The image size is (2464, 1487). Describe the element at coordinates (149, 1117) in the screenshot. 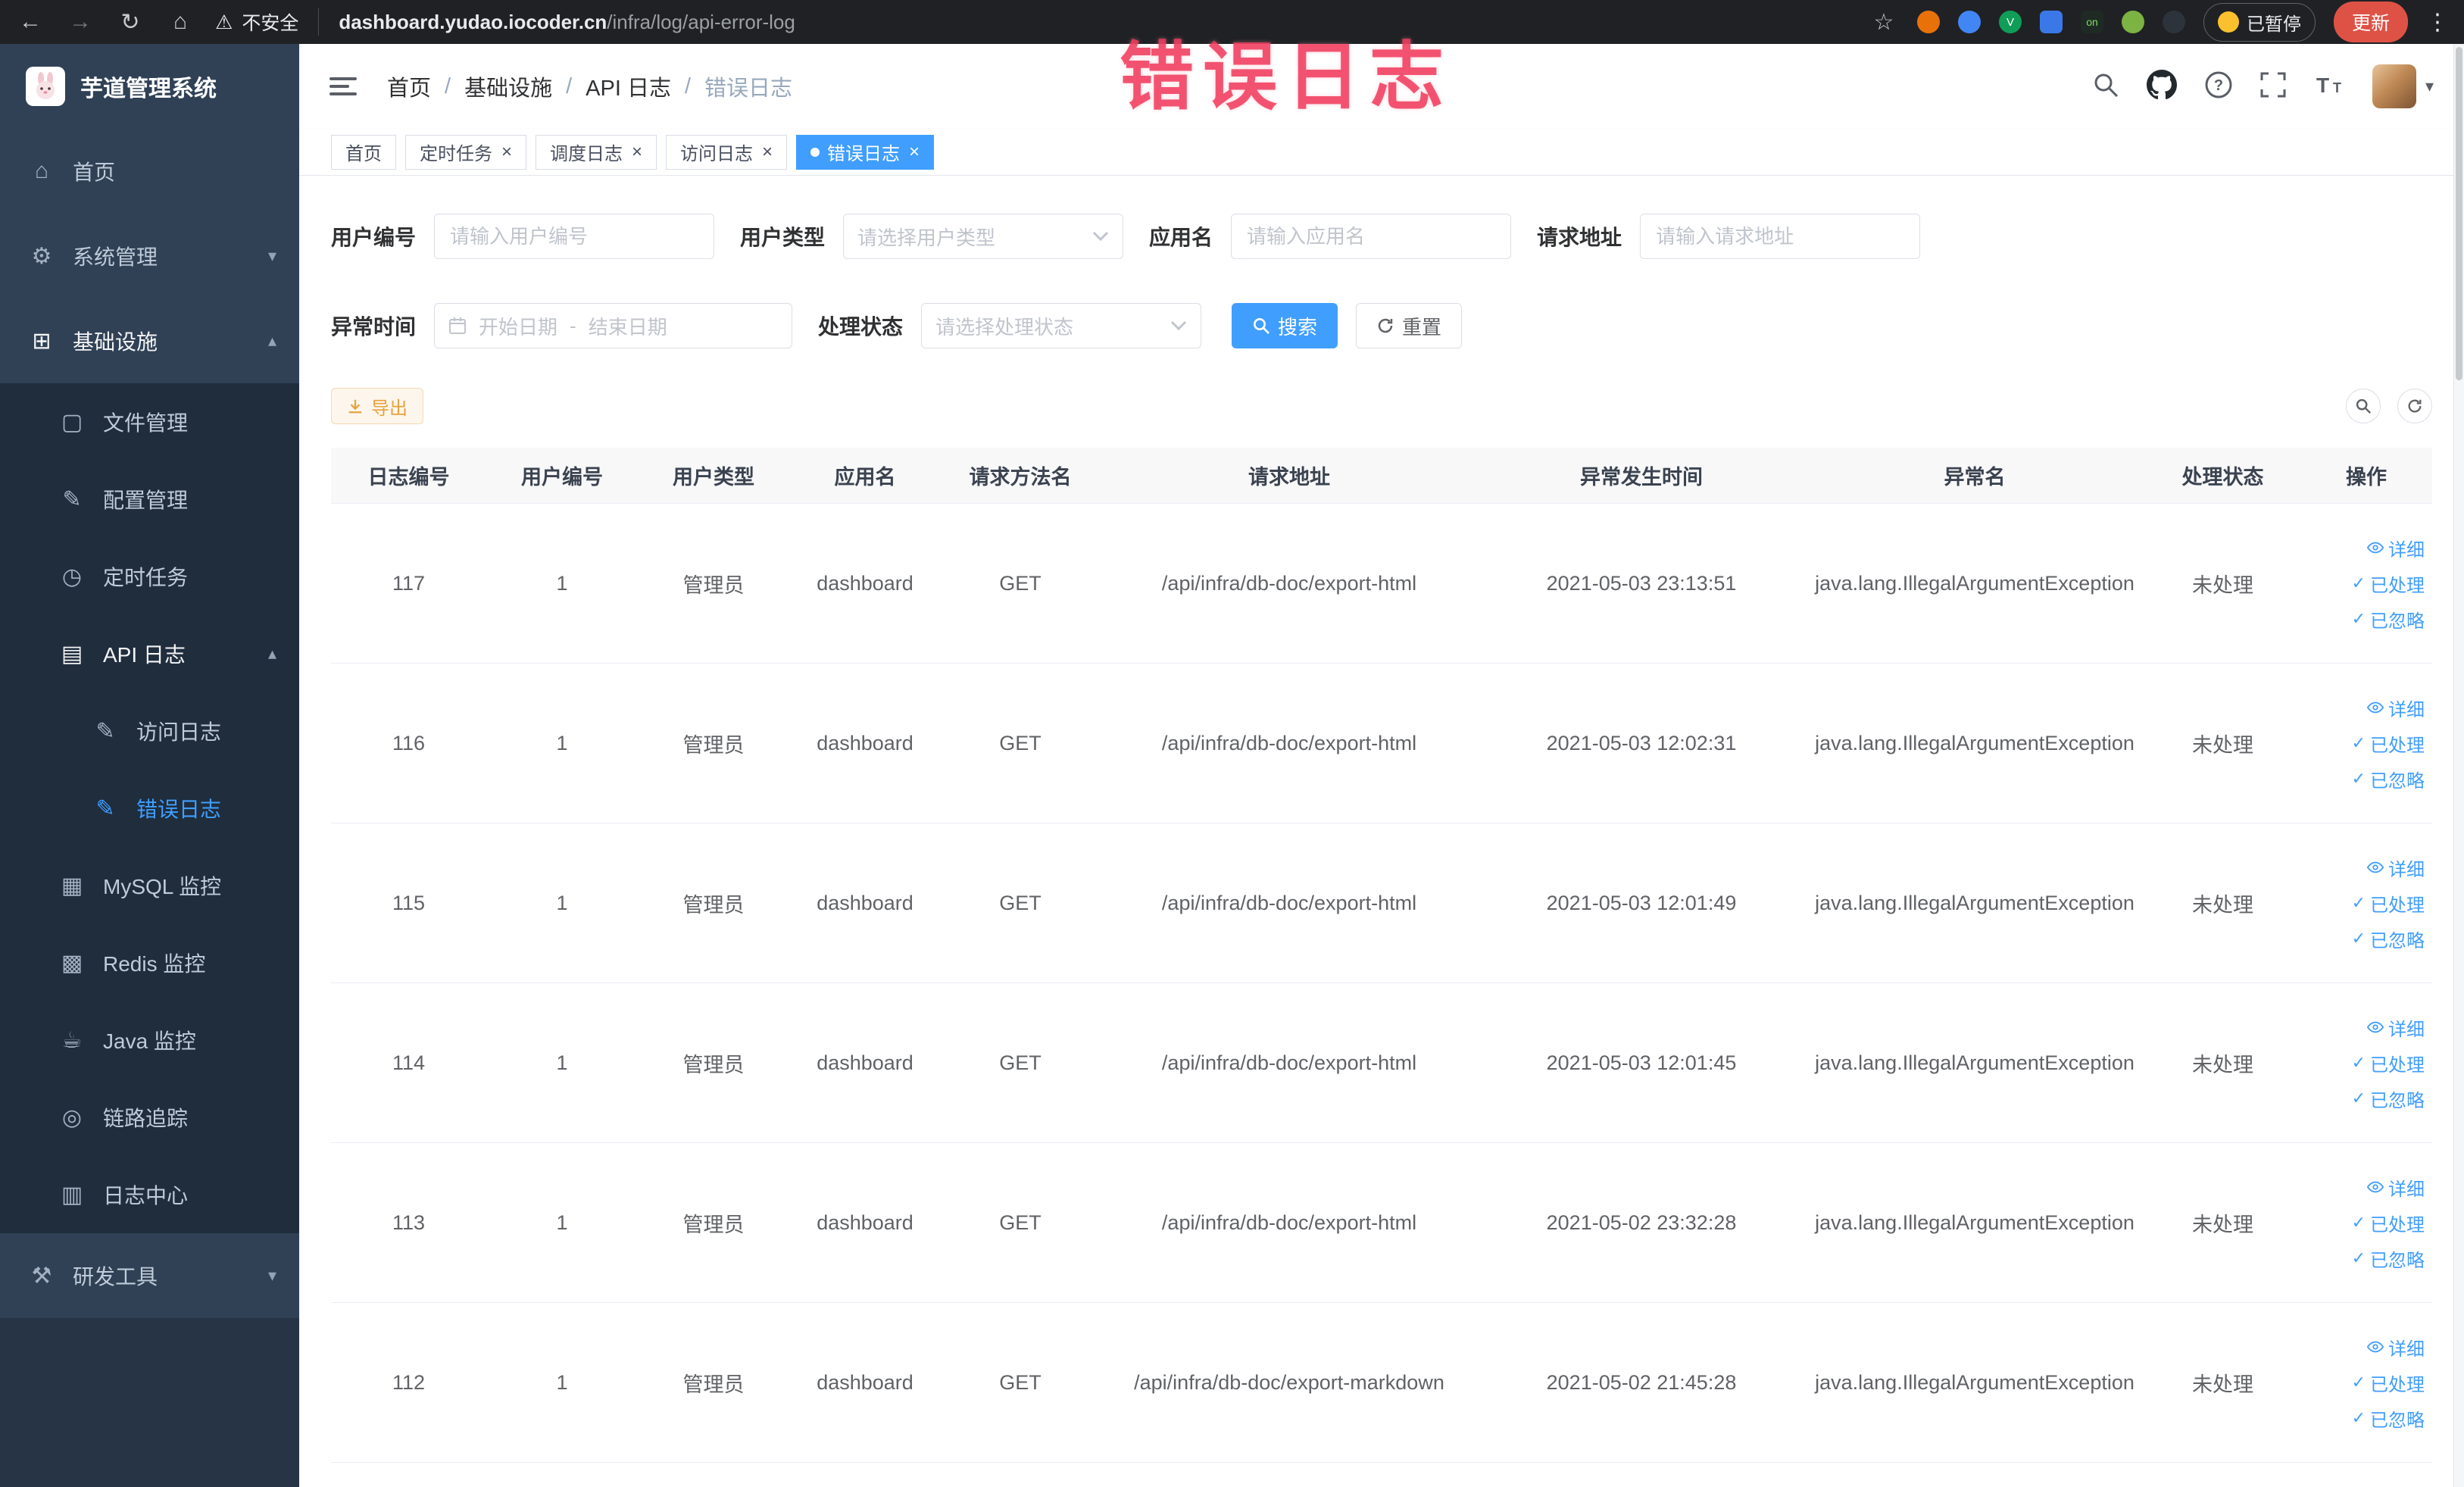

I see `sidebar-item-trace: ◎ 链路追踪` at that location.